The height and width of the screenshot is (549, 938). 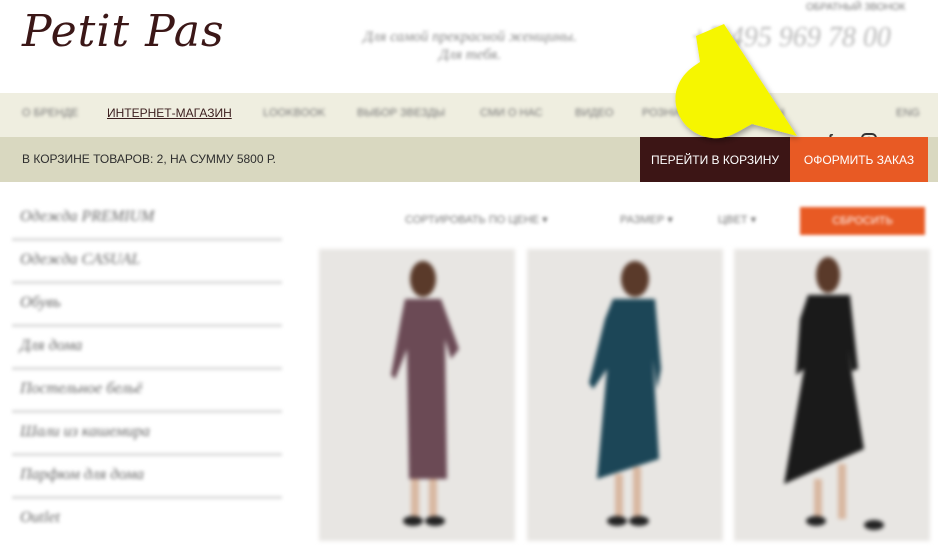 I want to click on nav-item-press: СМИ О НАС, so click(x=511, y=113).